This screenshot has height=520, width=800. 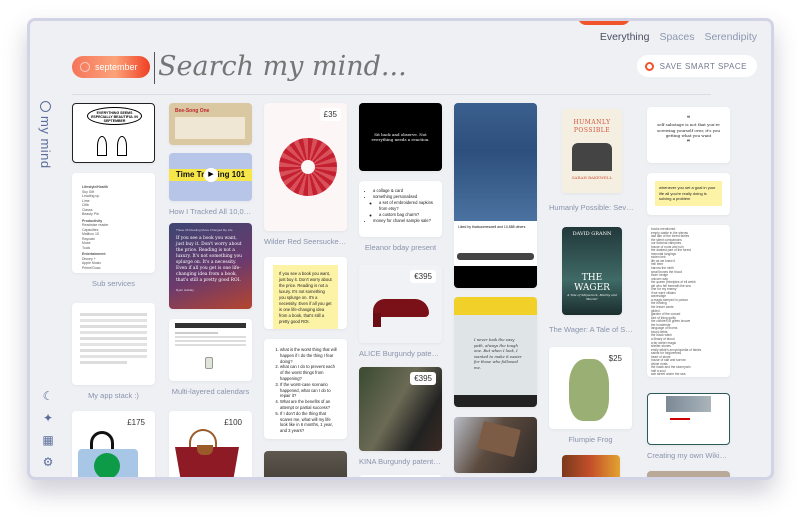 What do you see at coordinates (591, 466) in the screenshot?
I see `painting-card` at bounding box center [591, 466].